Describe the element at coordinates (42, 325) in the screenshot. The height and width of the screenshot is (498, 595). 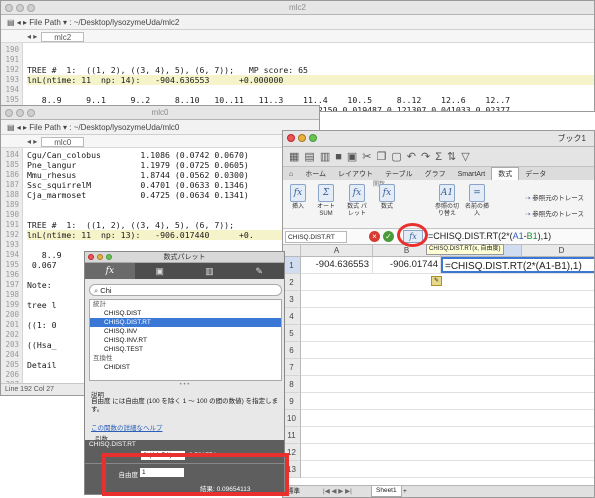
I see `code-line: ((1: 0` at that location.